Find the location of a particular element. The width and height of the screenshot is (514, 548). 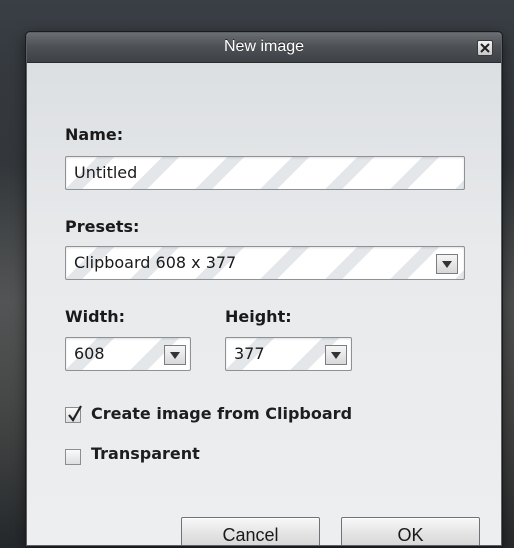

close-button is located at coordinates (485, 48).